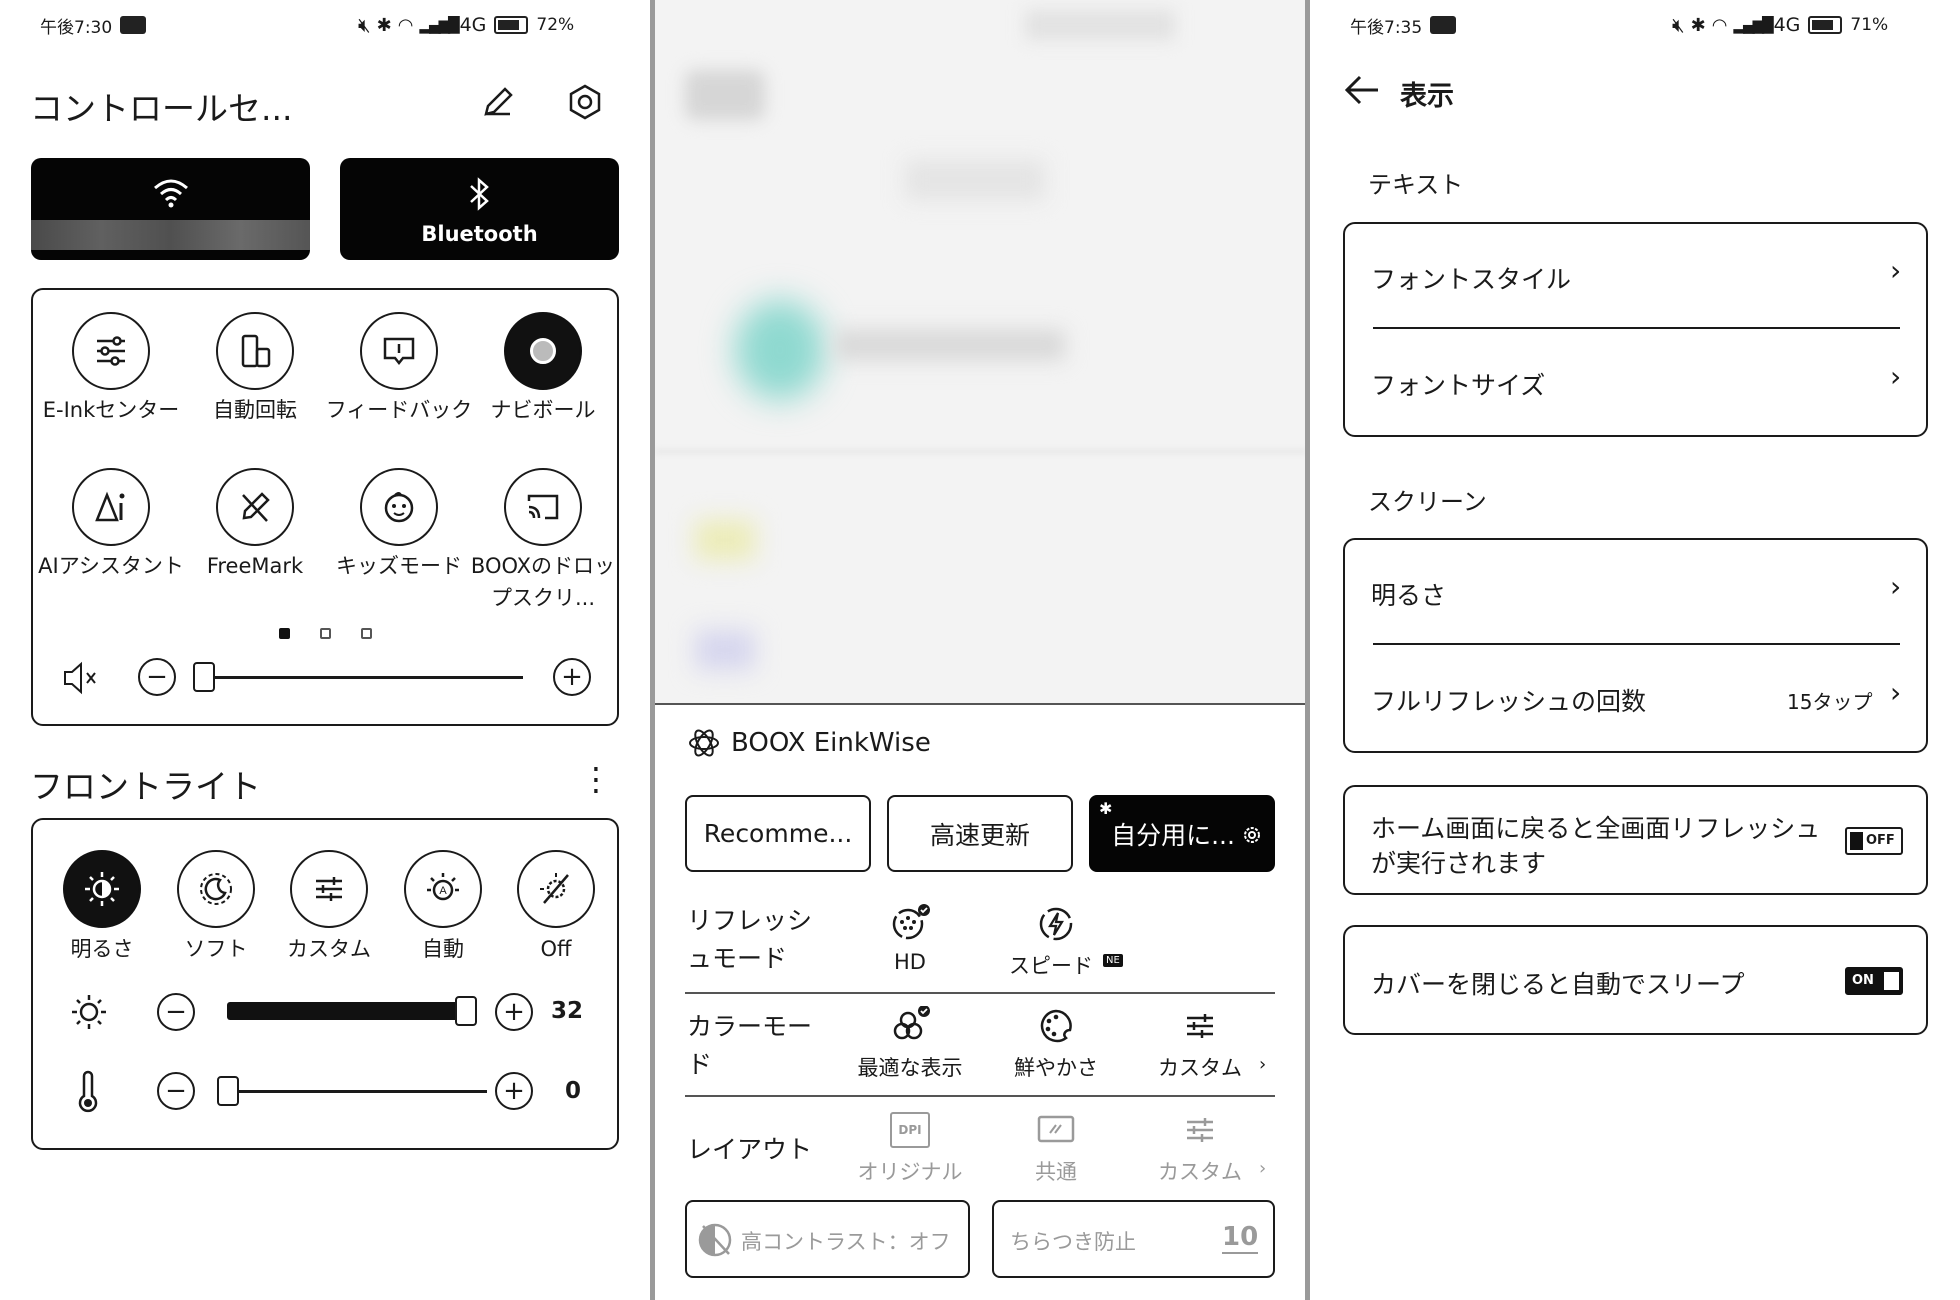 The width and height of the screenshot is (1960, 1300). I want to click on screen-icon, so click(1056, 1129).